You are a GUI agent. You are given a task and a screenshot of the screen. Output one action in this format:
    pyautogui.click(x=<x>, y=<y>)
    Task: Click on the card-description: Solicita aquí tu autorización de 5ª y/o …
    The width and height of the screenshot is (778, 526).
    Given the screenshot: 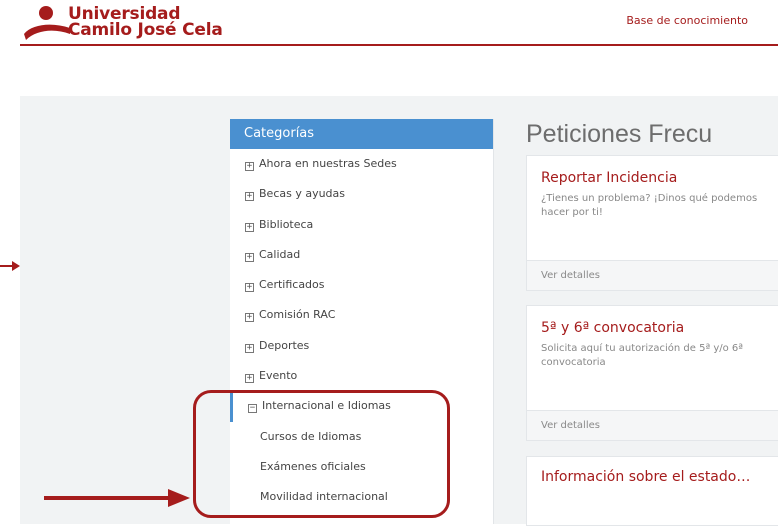 What is the action you would take?
    pyautogui.click(x=642, y=355)
    